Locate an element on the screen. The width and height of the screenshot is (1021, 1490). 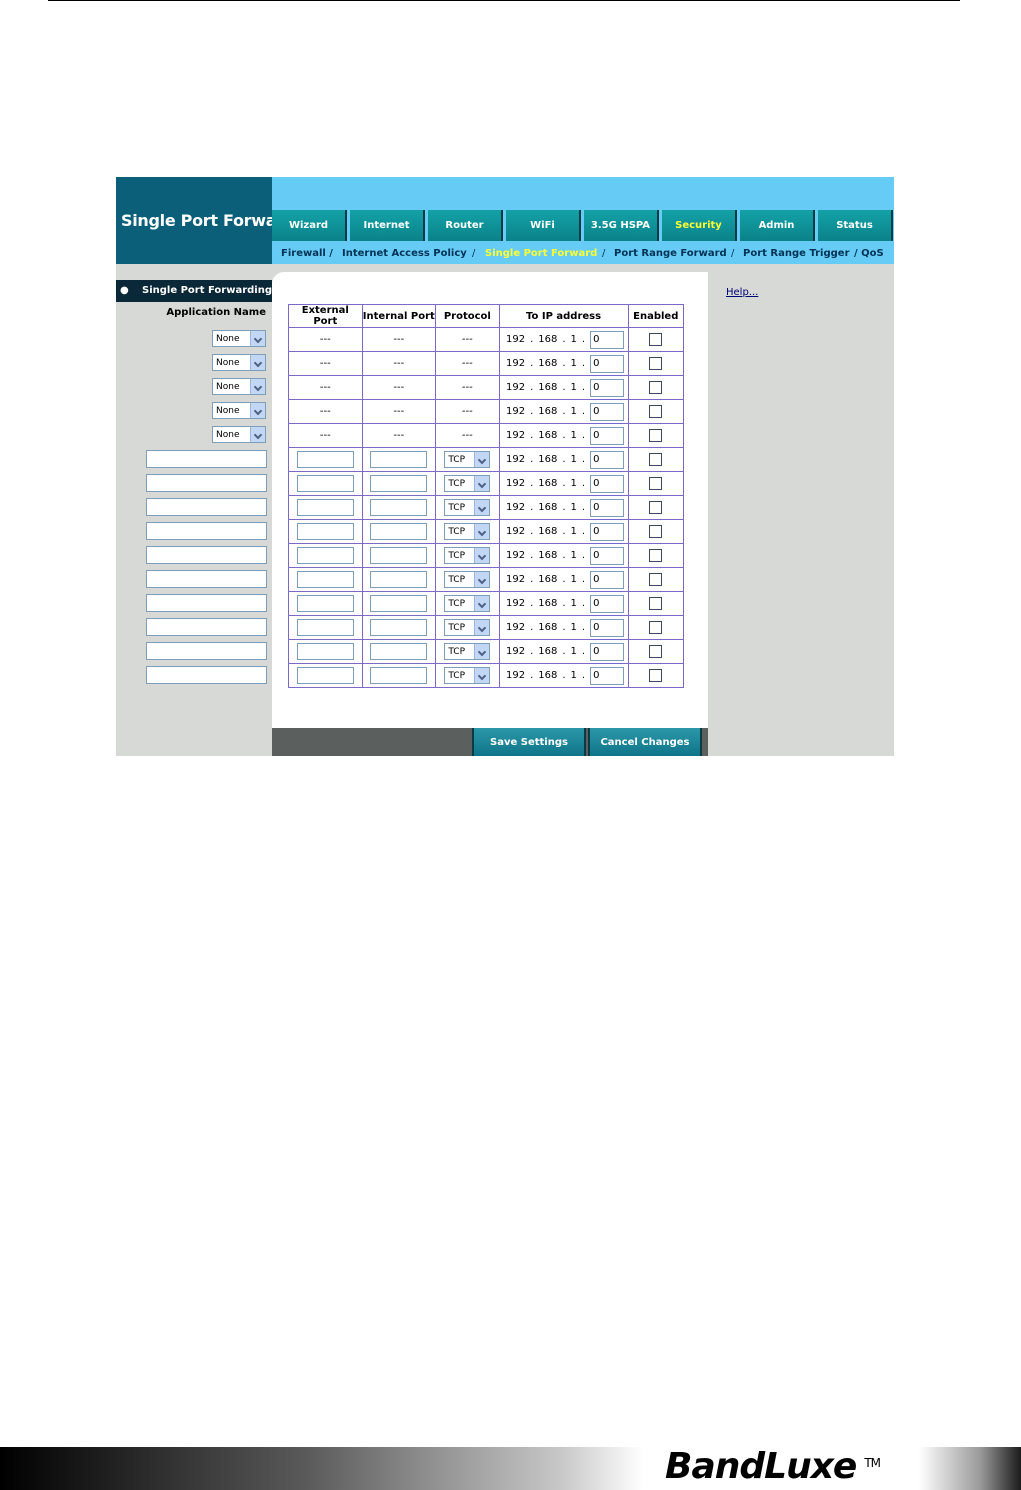
app-name-select-4: None is located at coordinates (239, 410).